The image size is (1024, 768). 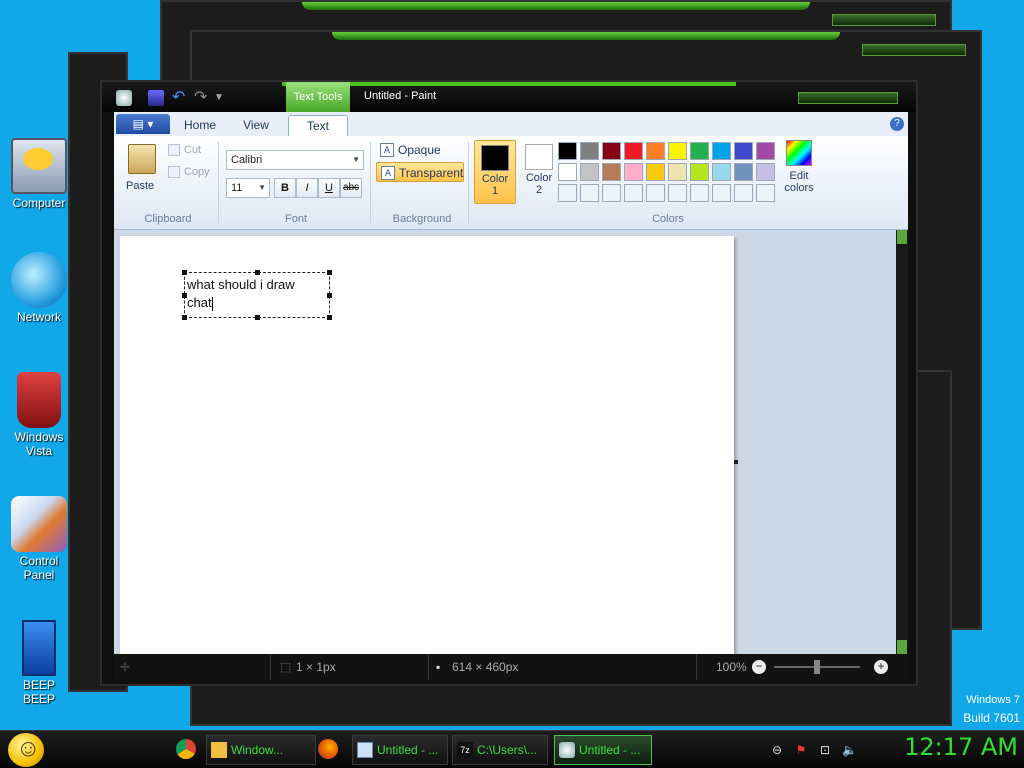 I want to click on desktop-icon-windows-vista: Windows Vista, so click(x=39, y=415).